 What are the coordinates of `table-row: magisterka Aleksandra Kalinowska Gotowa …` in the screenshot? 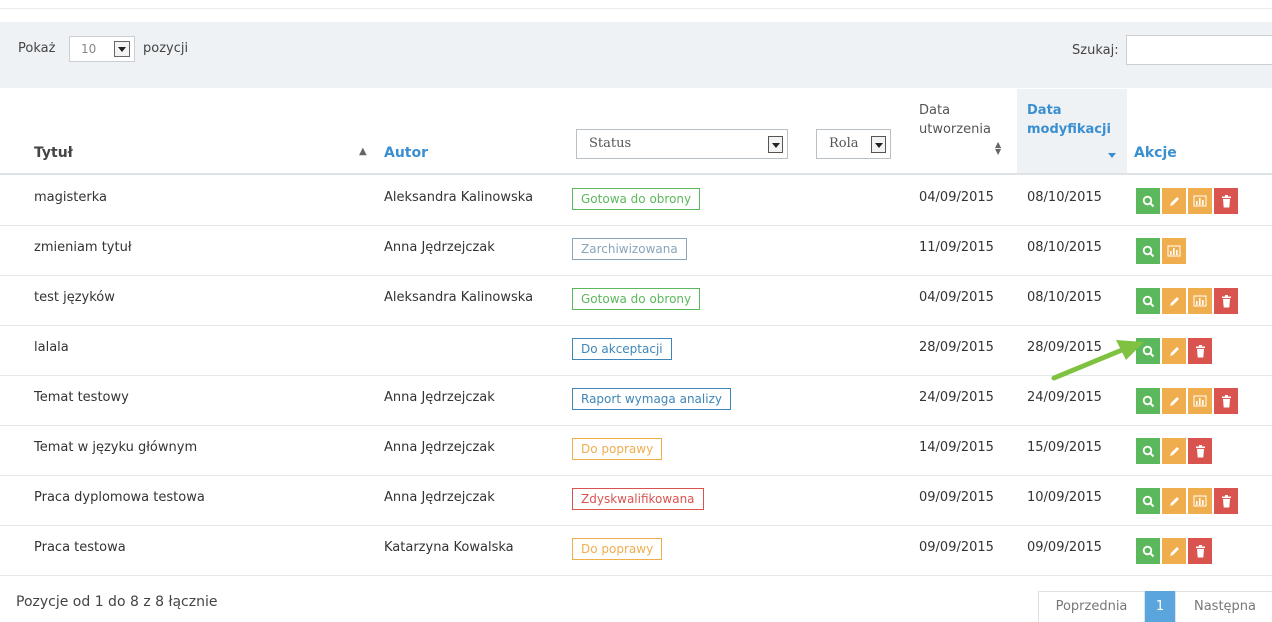 It's located at (636, 201).